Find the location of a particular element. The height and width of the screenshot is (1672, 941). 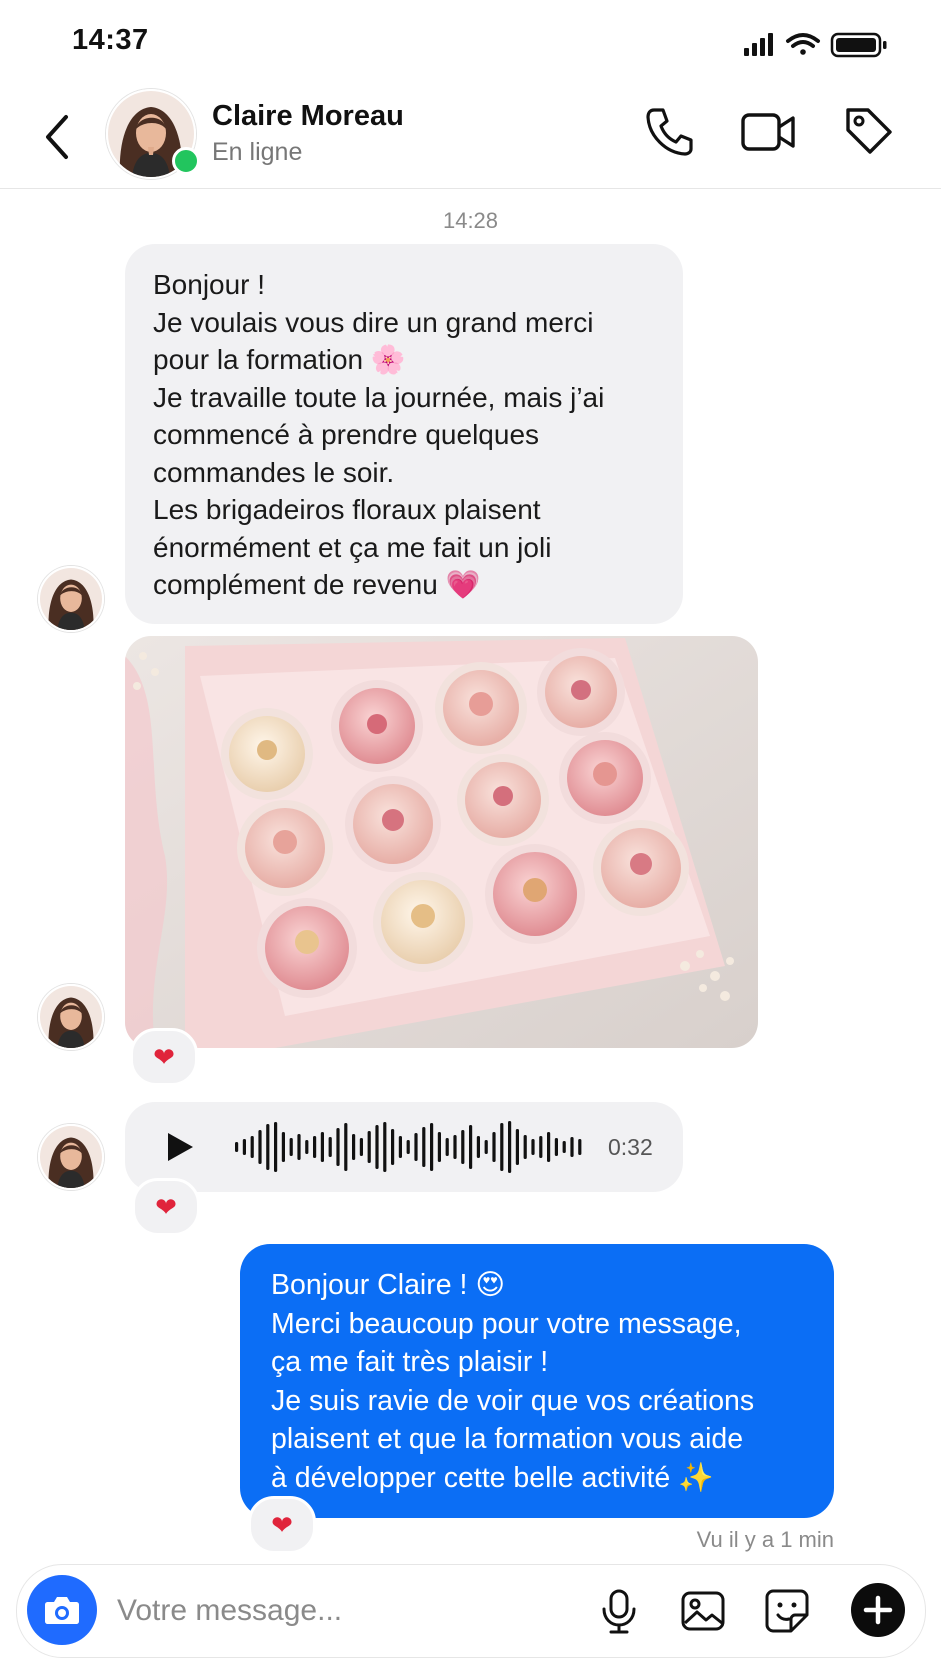

status-icons is located at coordinates (815, 45).